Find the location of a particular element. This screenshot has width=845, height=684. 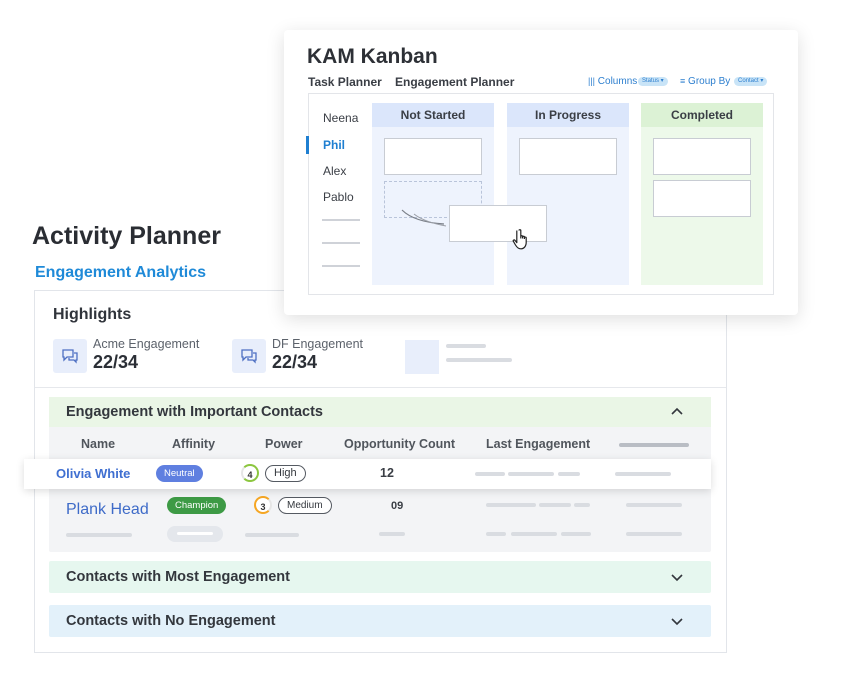

person-neena: Neena is located at coordinates (340, 118).